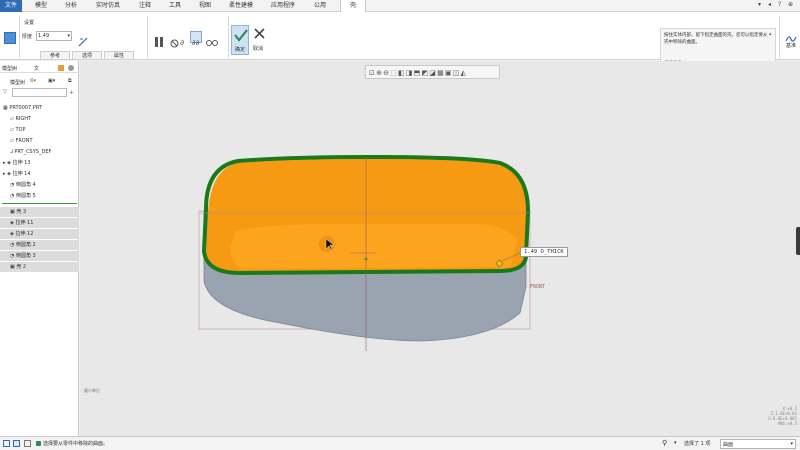  Describe the element at coordinates (174, 42) in the screenshot. I see `no-preview-icon` at that location.